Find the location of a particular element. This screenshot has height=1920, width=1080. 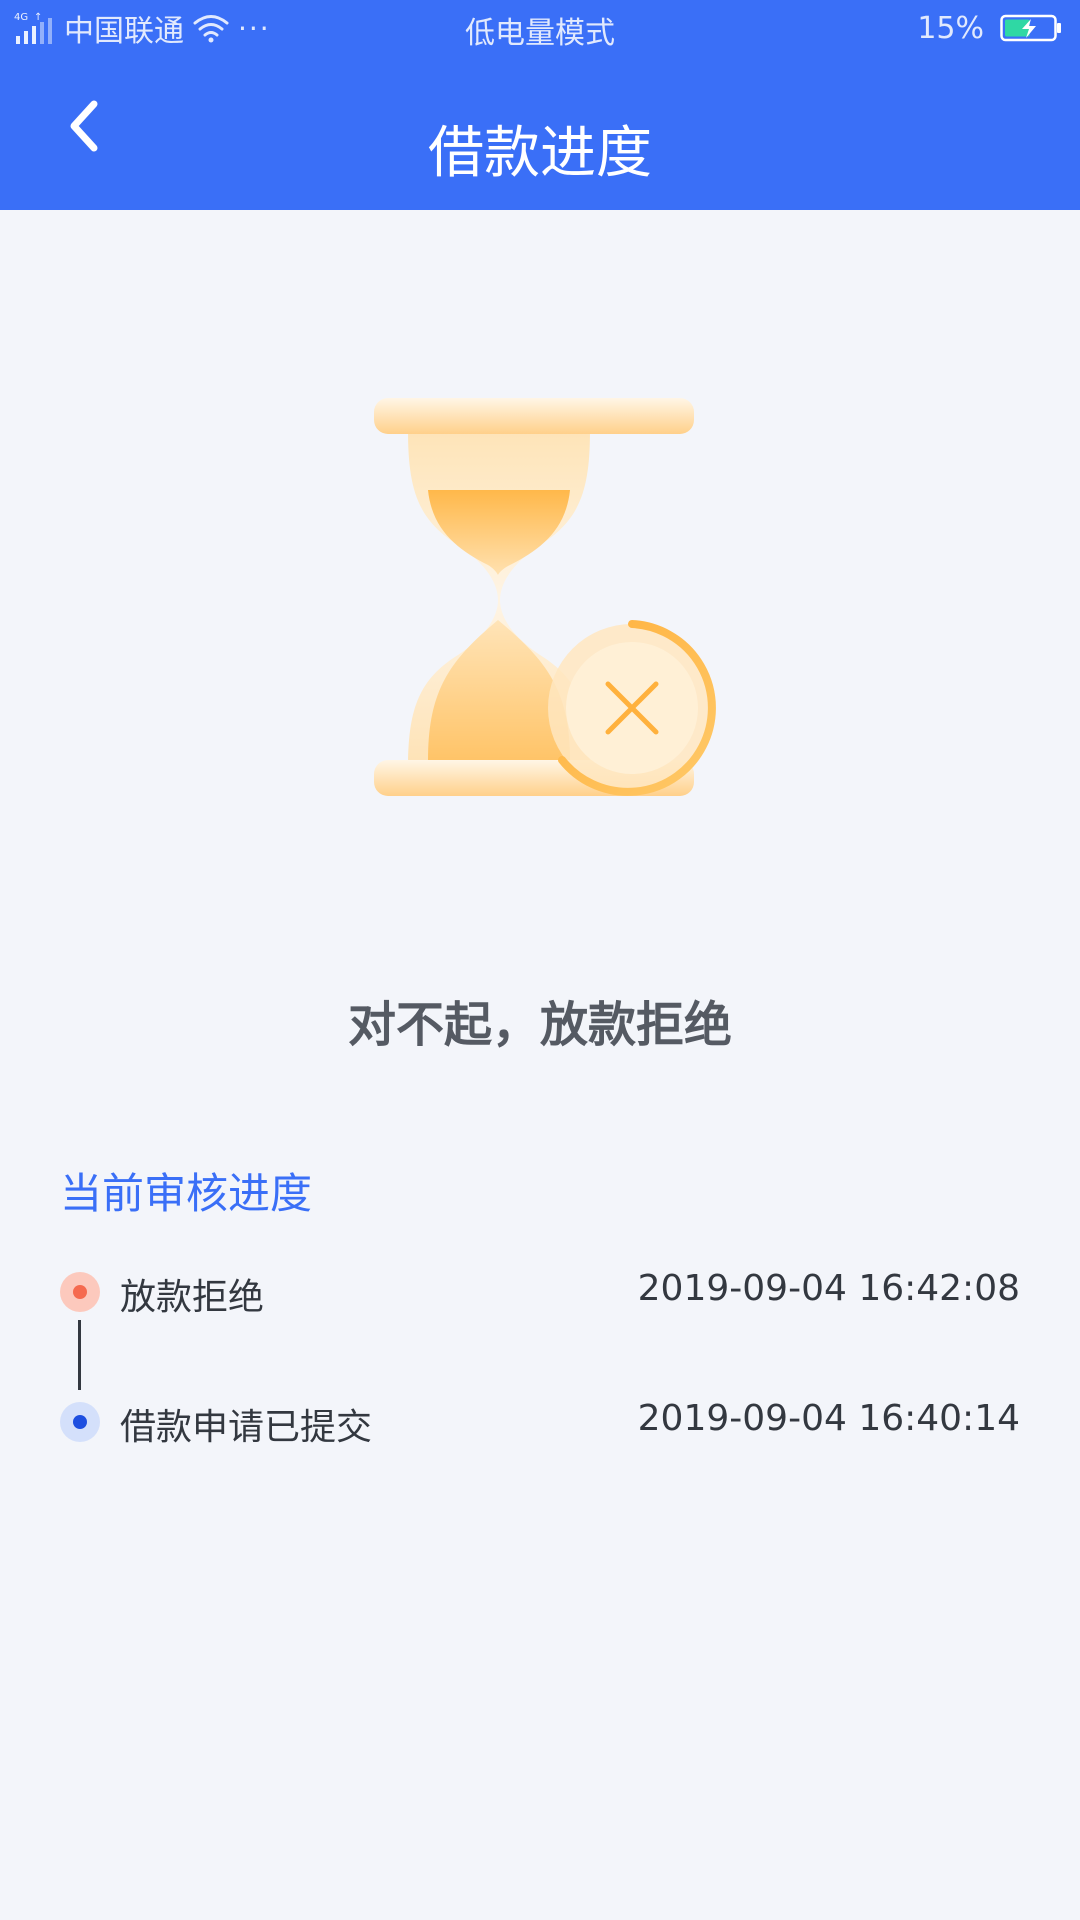

status-right: 15% is located at coordinates (989, 28).